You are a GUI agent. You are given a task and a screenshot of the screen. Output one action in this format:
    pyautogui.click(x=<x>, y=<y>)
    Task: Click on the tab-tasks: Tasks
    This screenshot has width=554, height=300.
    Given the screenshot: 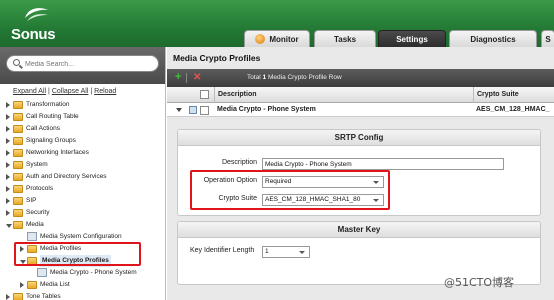 What is the action you would take?
    pyautogui.click(x=345, y=38)
    